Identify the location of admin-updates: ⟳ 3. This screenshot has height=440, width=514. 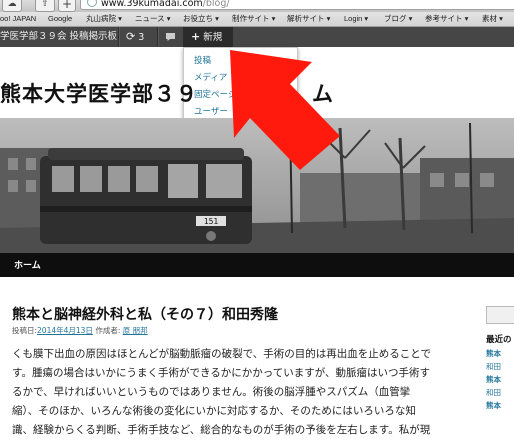
(141, 37).